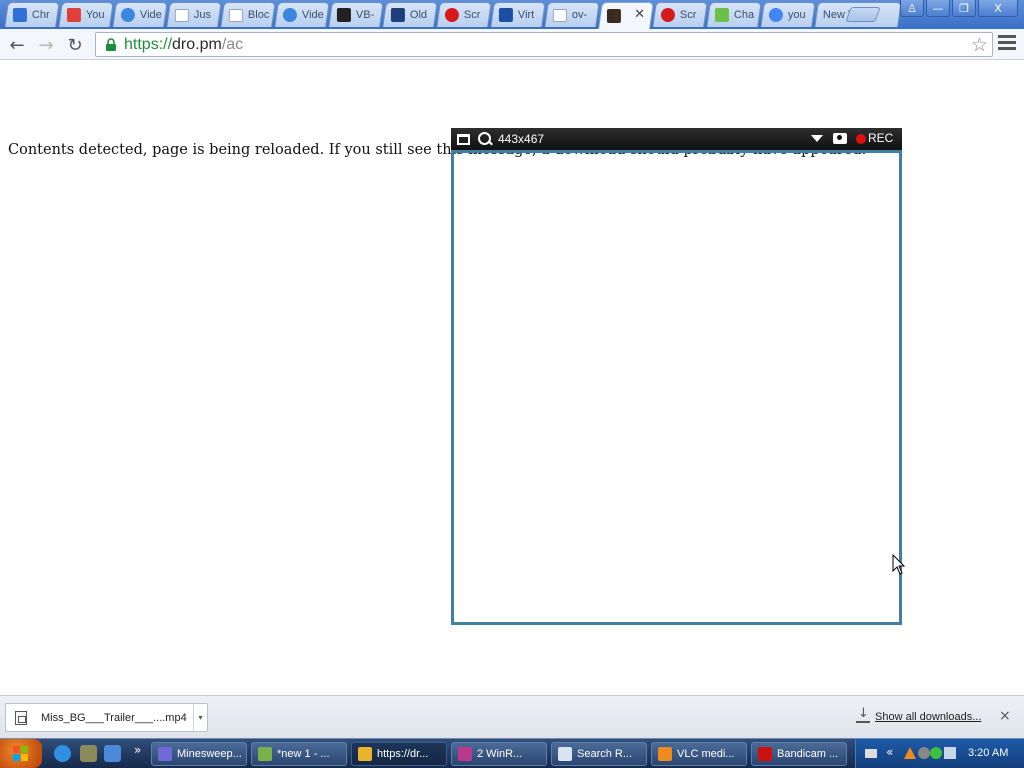 Image resolution: width=1024 pixels, height=768 pixels. I want to click on user-profile-button: ♙, so click(912, 8).